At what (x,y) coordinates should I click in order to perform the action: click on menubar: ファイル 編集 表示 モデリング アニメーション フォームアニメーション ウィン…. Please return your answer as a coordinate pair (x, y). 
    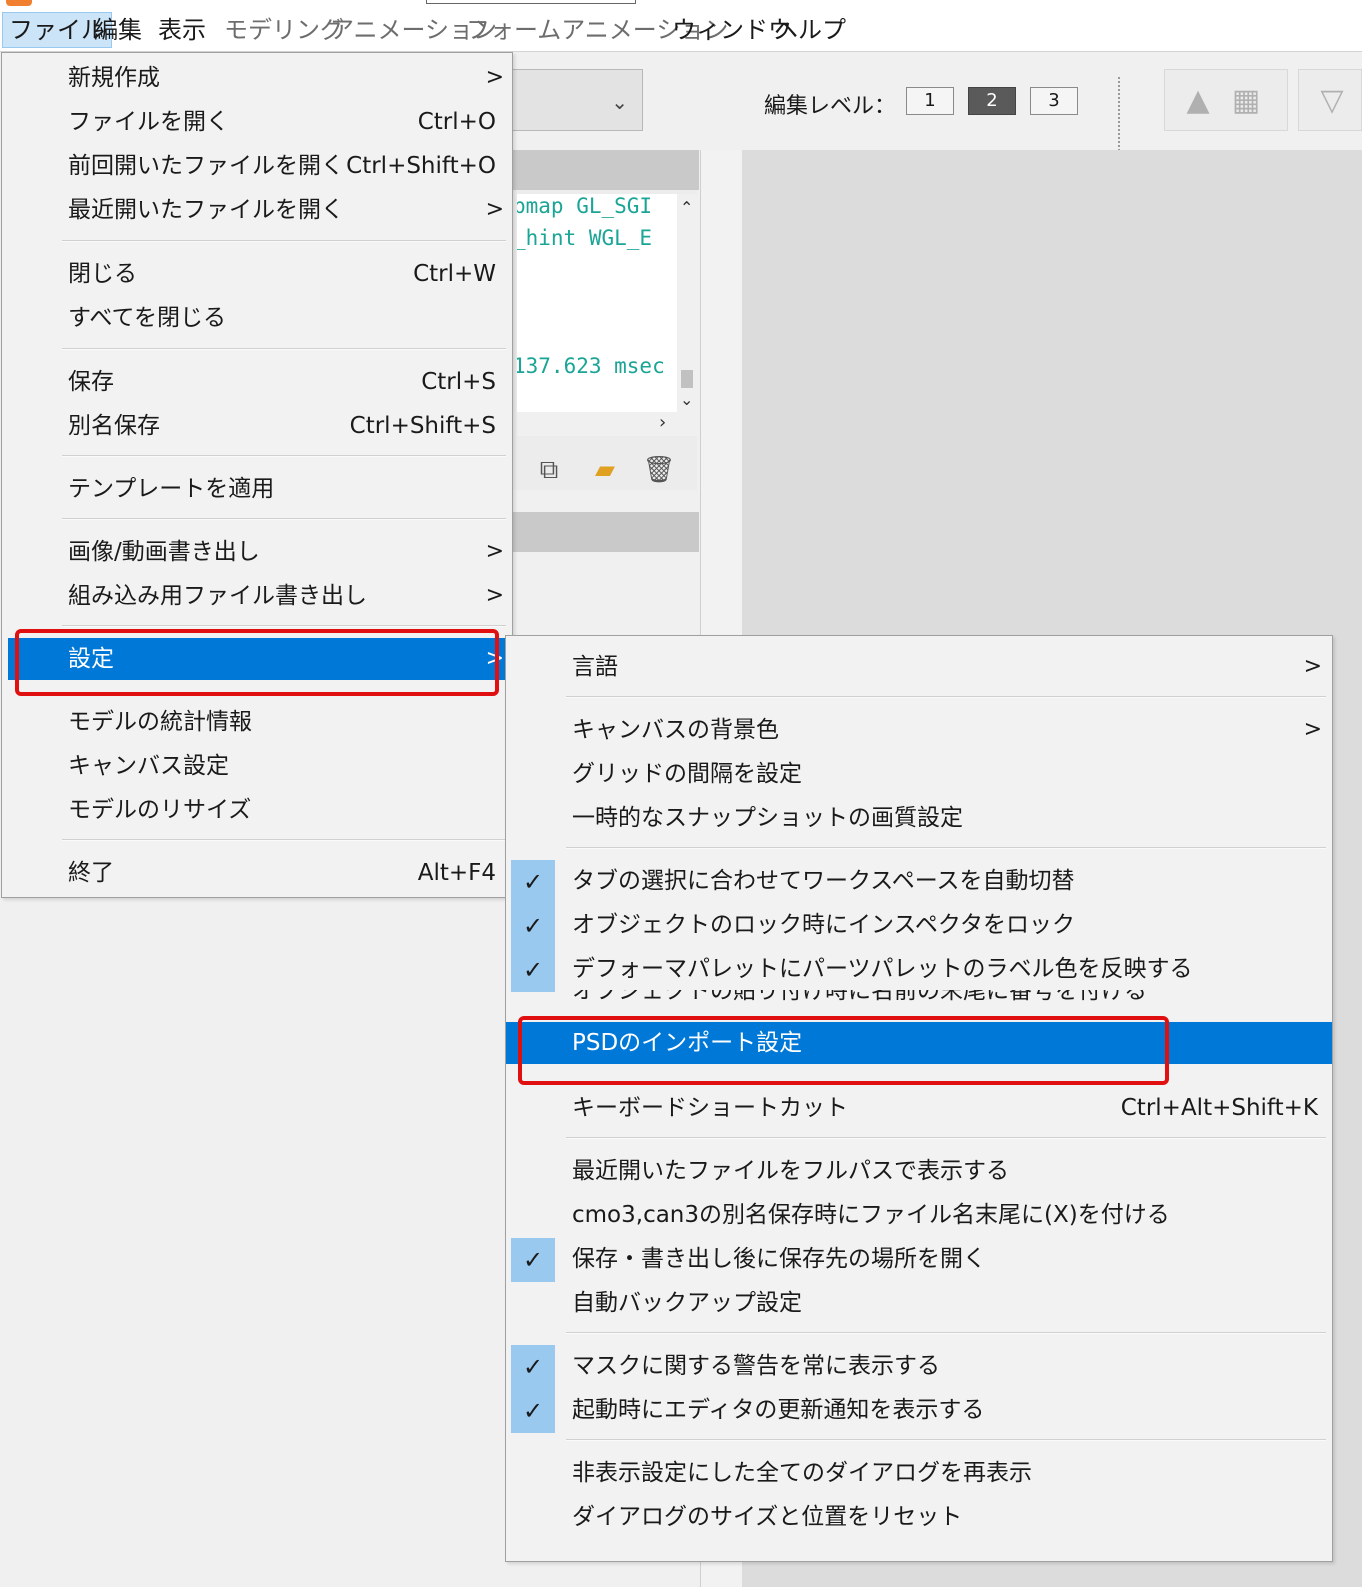
    Looking at the image, I should click on (681, 26).